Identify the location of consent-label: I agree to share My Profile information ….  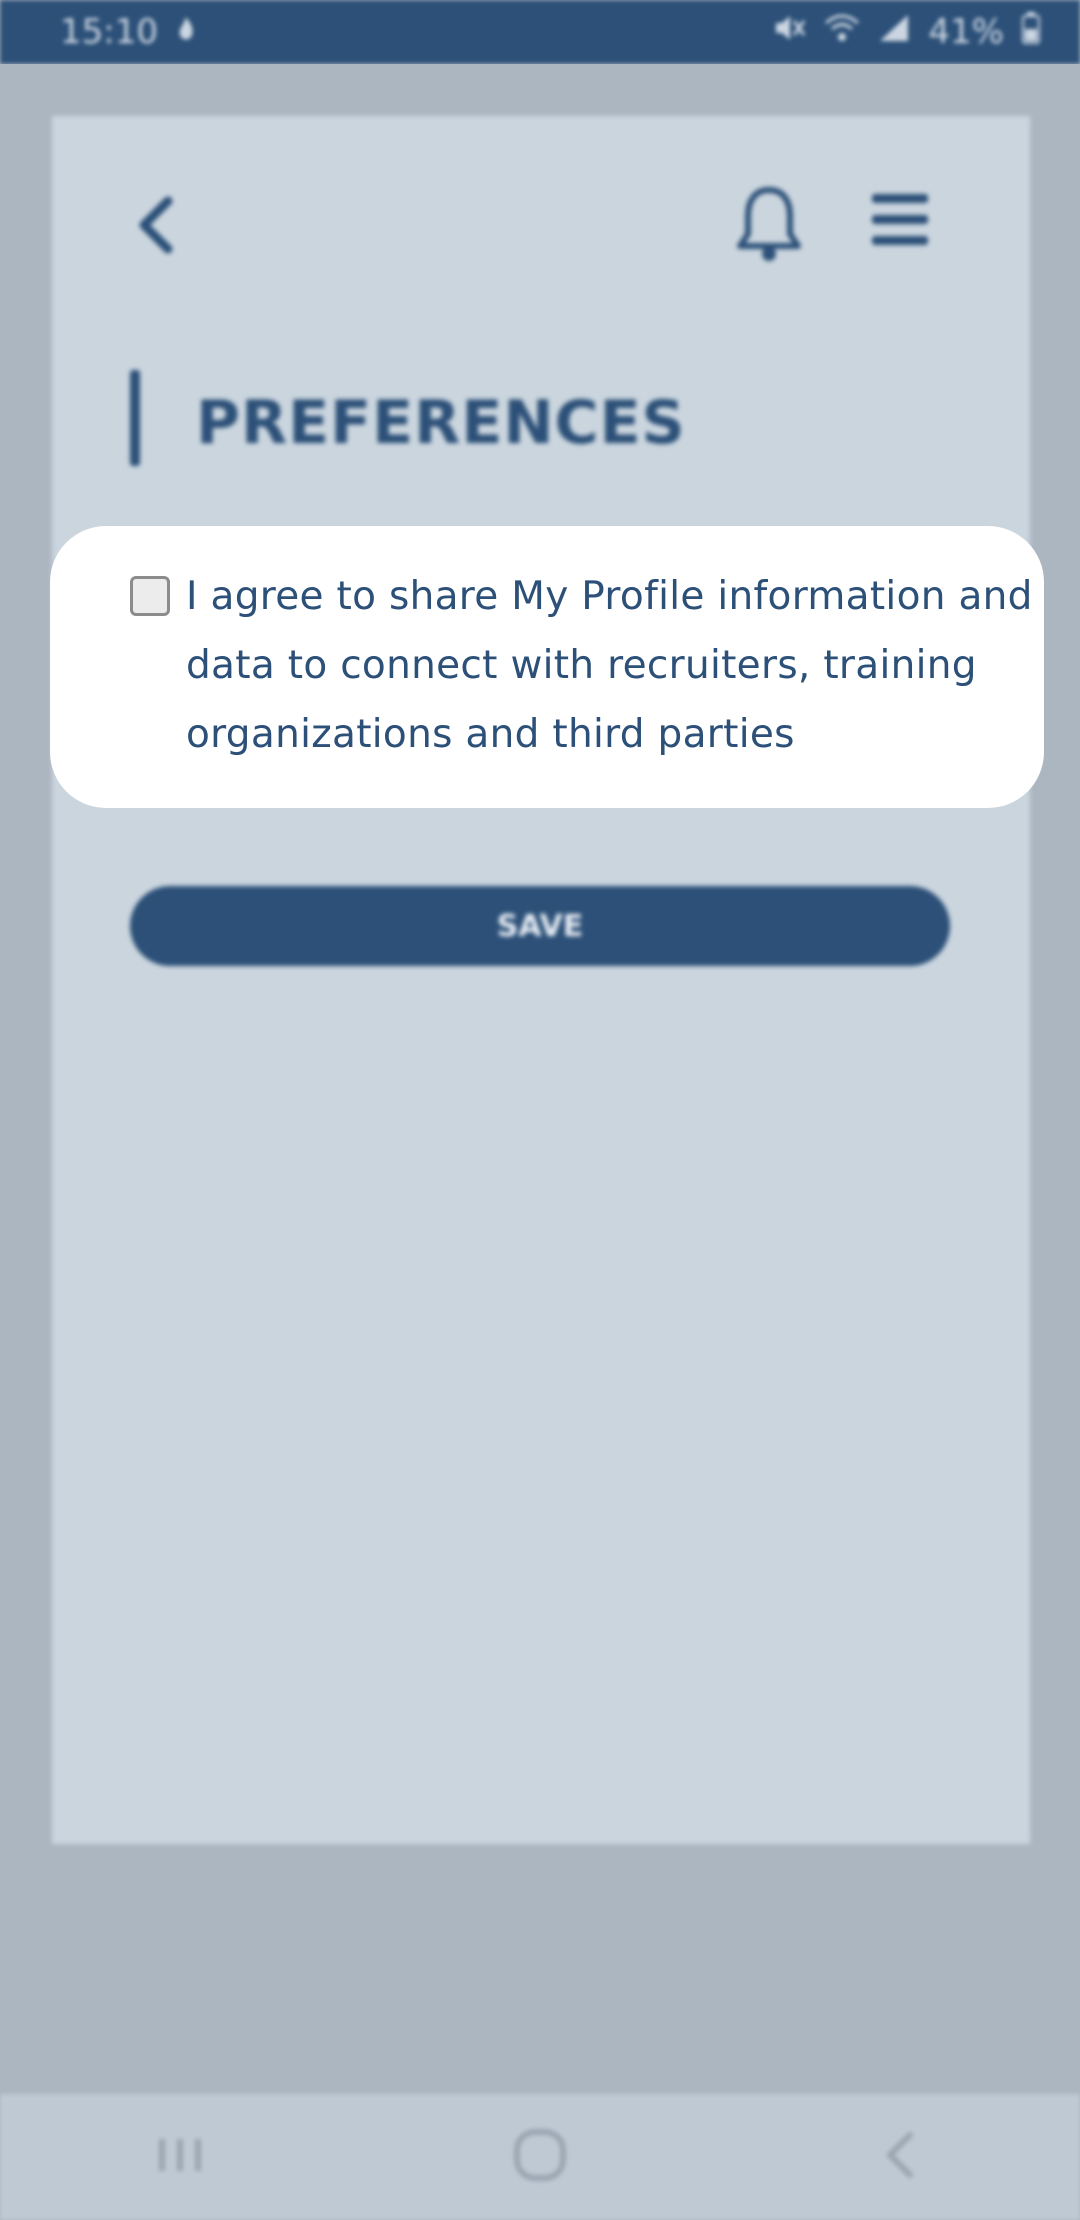
(611, 665).